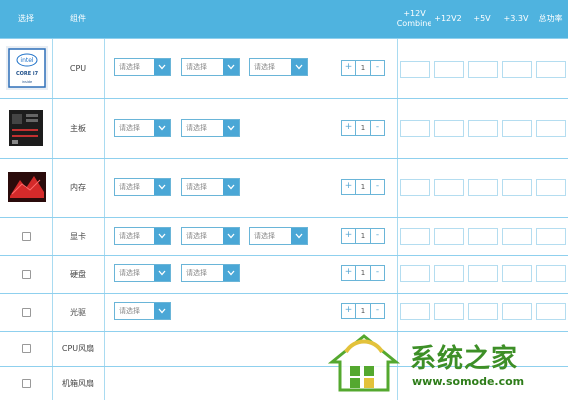  What do you see at coordinates (278, 236) in the screenshot?
I see `graphics-select-3: 请选择` at bounding box center [278, 236].